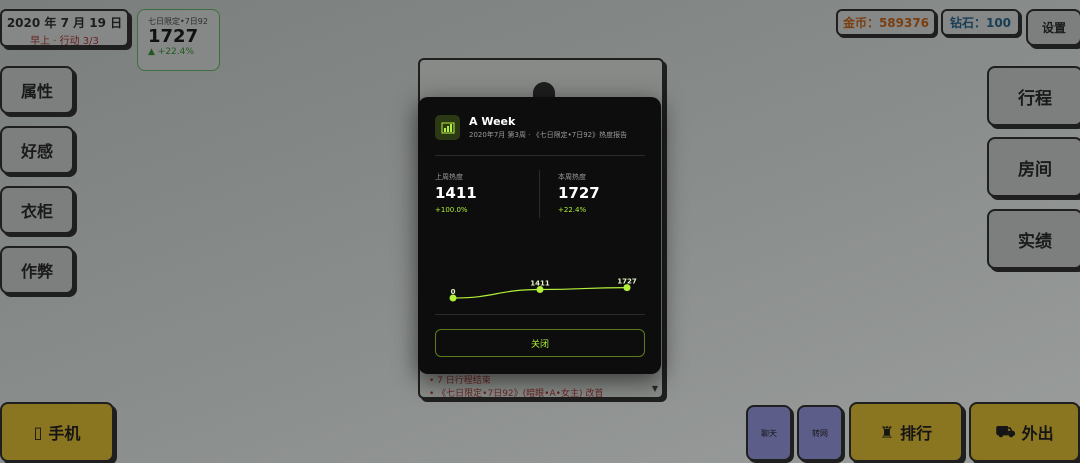 The height and width of the screenshot is (463, 1080). What do you see at coordinates (1037, 433) in the screenshot?
I see `go-out-label: 外出` at bounding box center [1037, 433].